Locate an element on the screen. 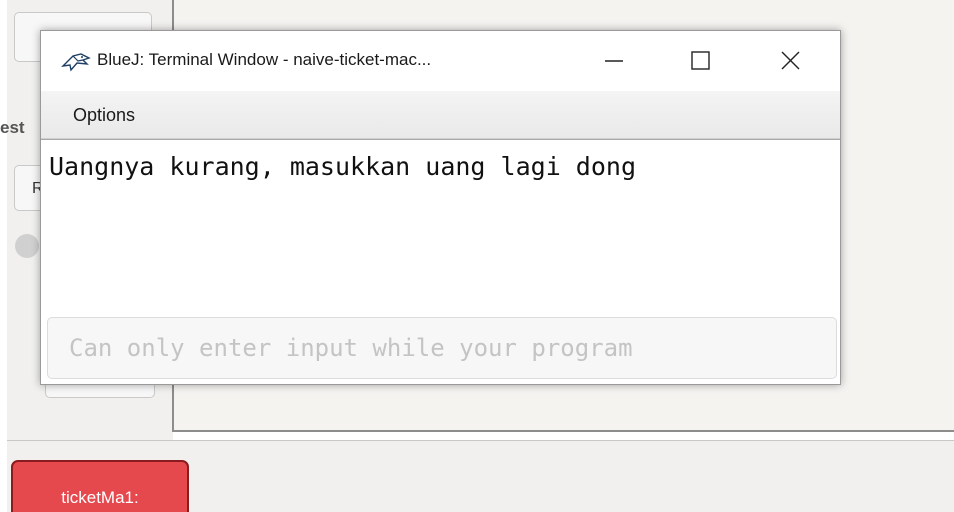  bluej-bird-icon is located at coordinates (76, 62).